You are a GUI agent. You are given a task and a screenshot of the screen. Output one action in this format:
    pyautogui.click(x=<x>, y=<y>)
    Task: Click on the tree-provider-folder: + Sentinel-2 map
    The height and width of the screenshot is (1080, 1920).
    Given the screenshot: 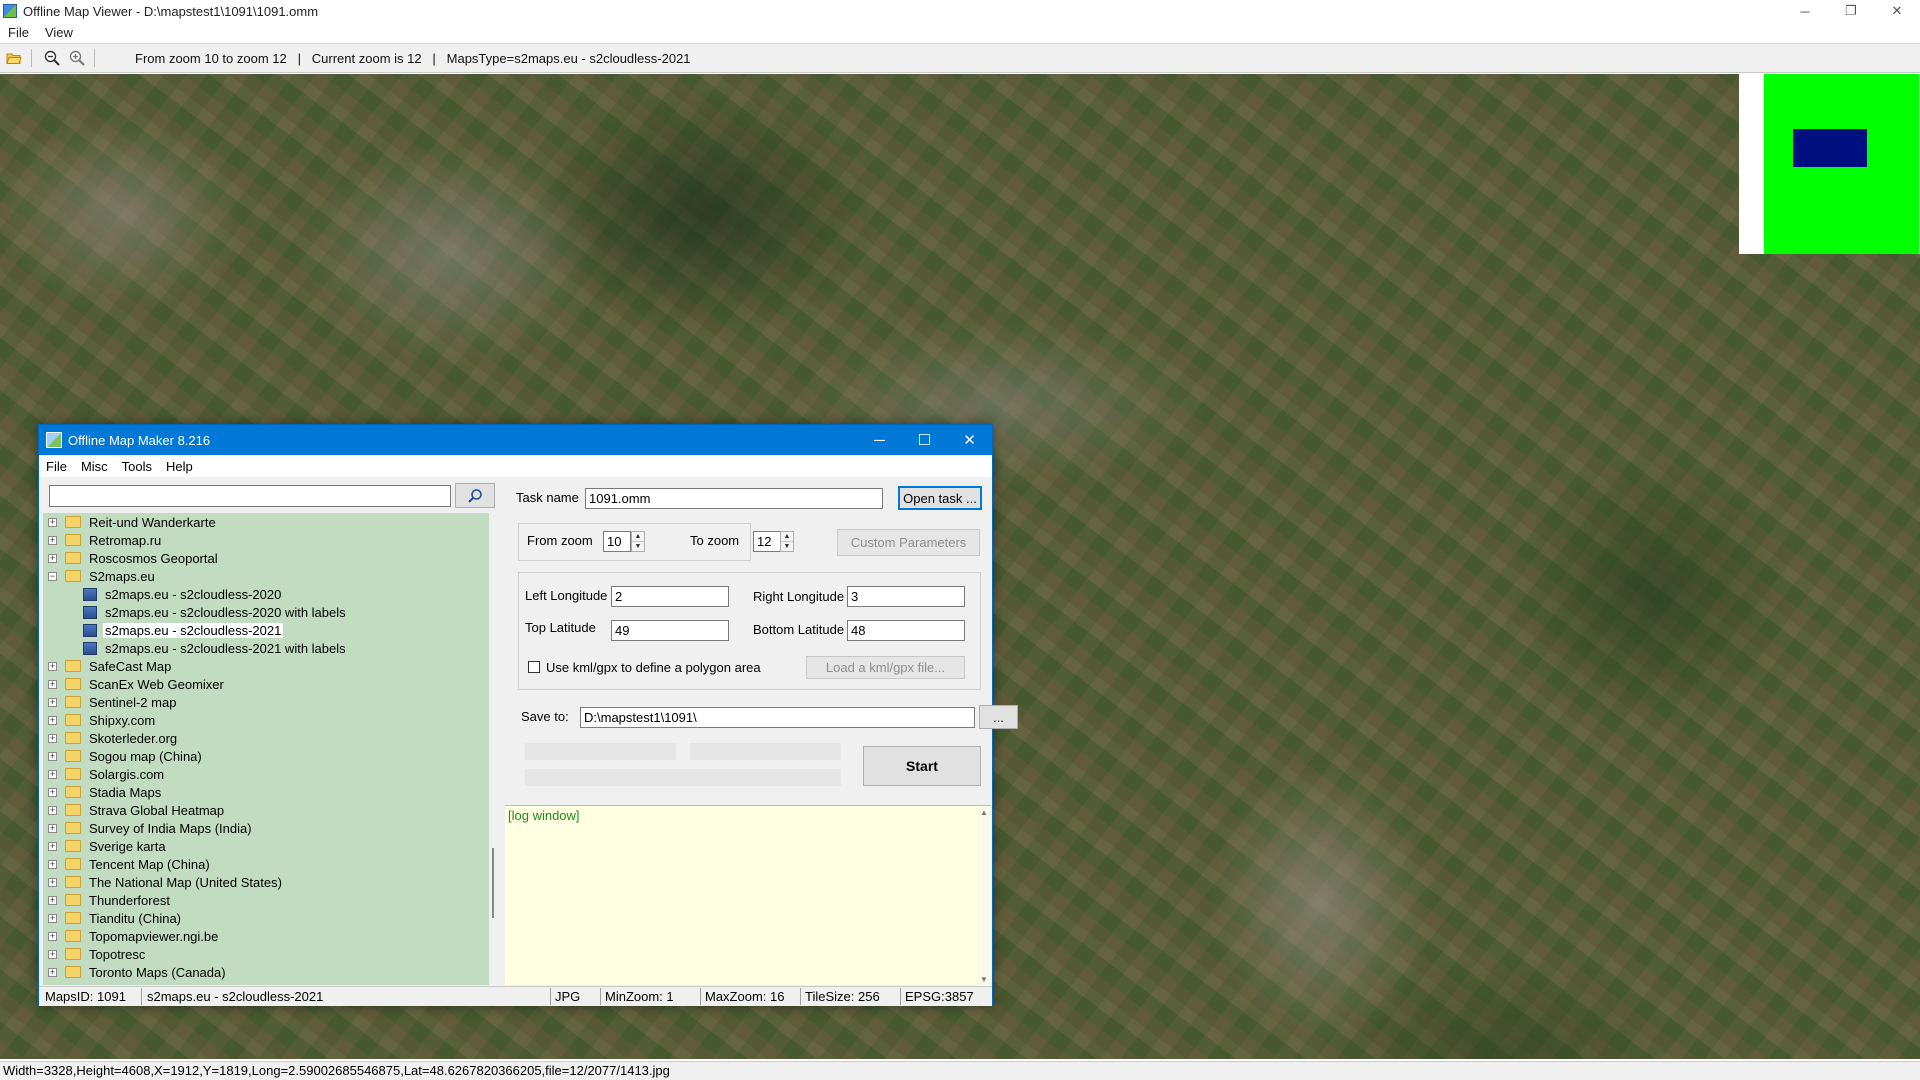 What is the action you would take?
    pyautogui.click(x=266, y=702)
    